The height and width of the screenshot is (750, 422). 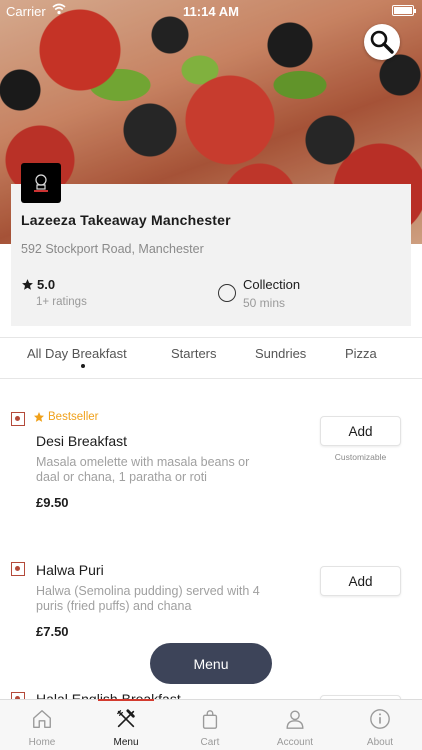 I want to click on tab-starters: Starters, so click(x=194, y=353).